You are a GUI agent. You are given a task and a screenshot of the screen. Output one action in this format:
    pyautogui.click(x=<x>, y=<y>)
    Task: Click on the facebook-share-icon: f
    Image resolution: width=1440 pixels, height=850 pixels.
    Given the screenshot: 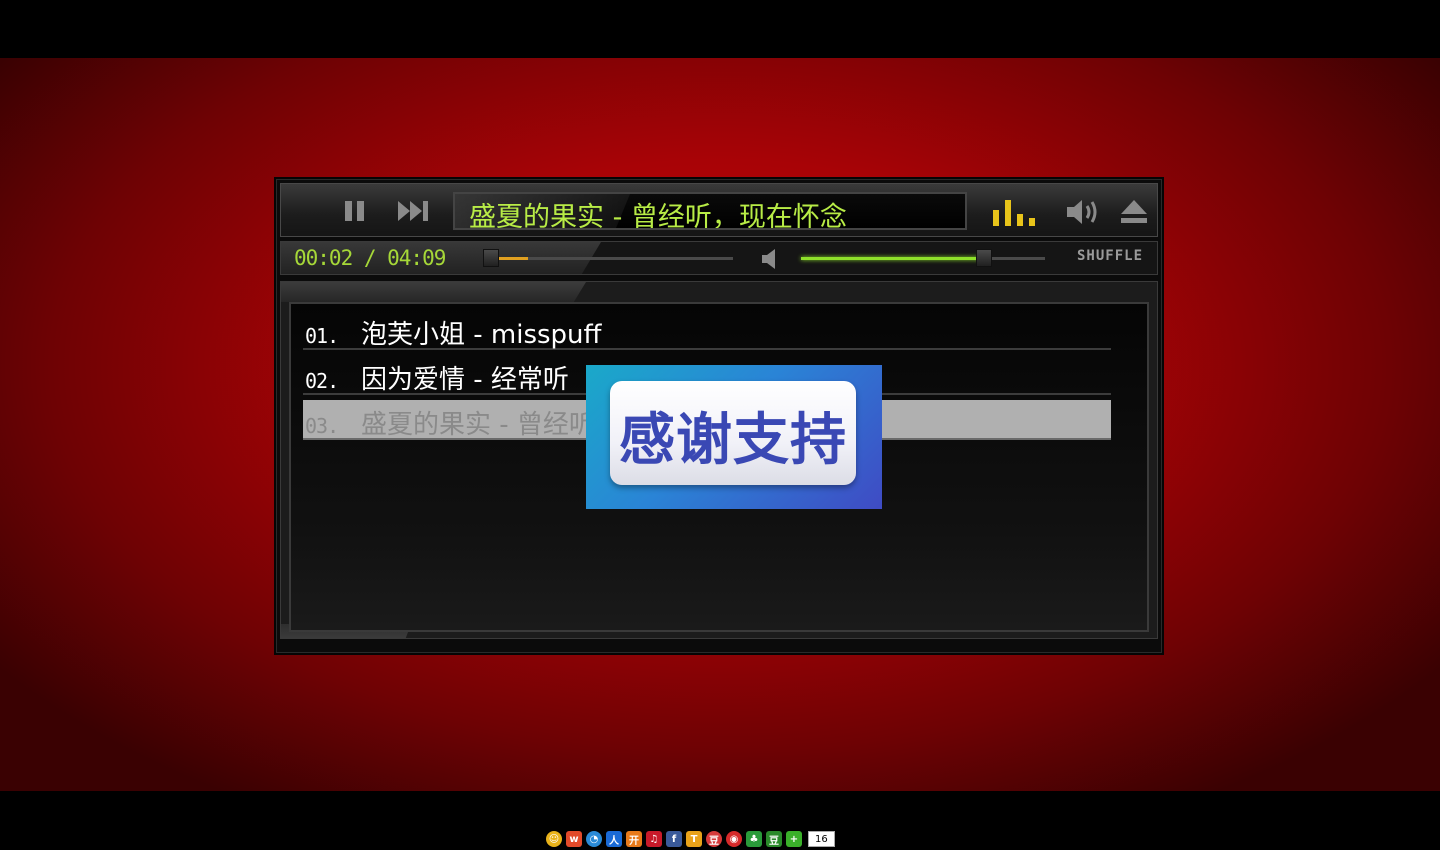 What is the action you would take?
    pyautogui.click(x=674, y=839)
    